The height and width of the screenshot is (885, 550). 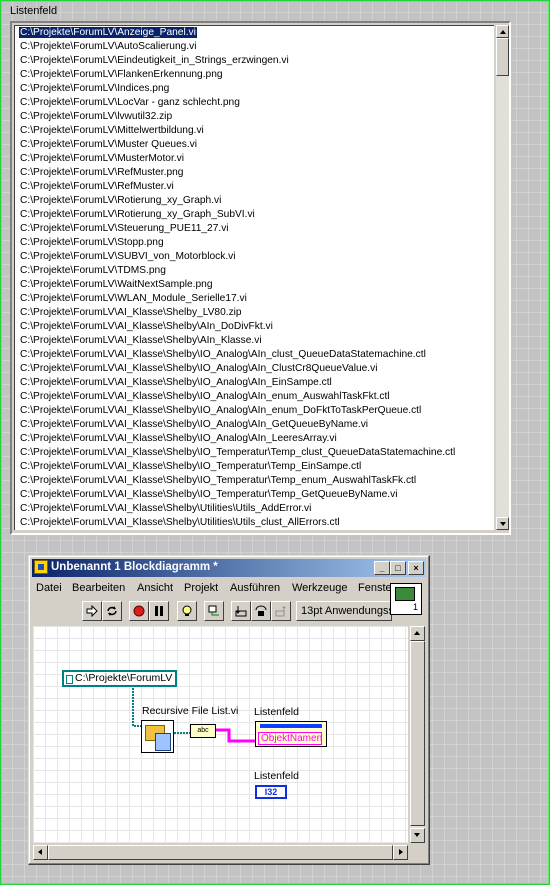 What do you see at coordinates (319, 588) in the screenshot?
I see `menu-werkzeuge: Werkzeuge` at bounding box center [319, 588].